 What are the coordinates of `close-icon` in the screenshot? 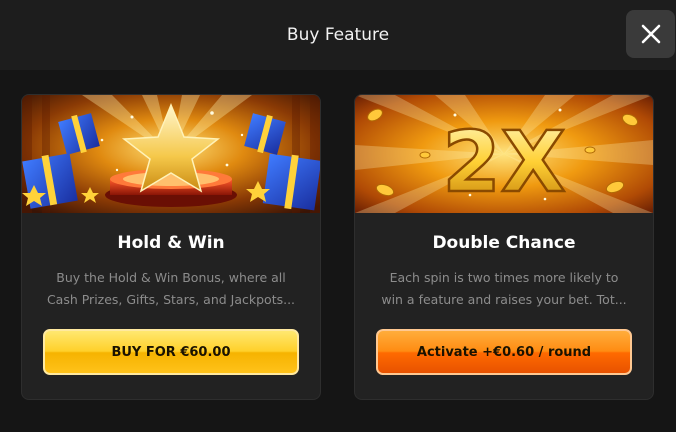 It's located at (650, 34).